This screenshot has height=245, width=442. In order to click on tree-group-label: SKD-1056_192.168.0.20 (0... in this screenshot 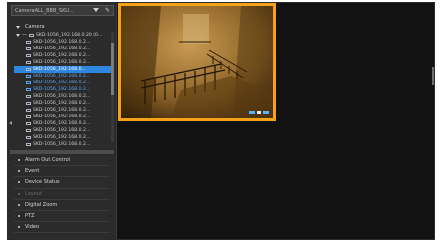, I will do `click(69, 35)`.